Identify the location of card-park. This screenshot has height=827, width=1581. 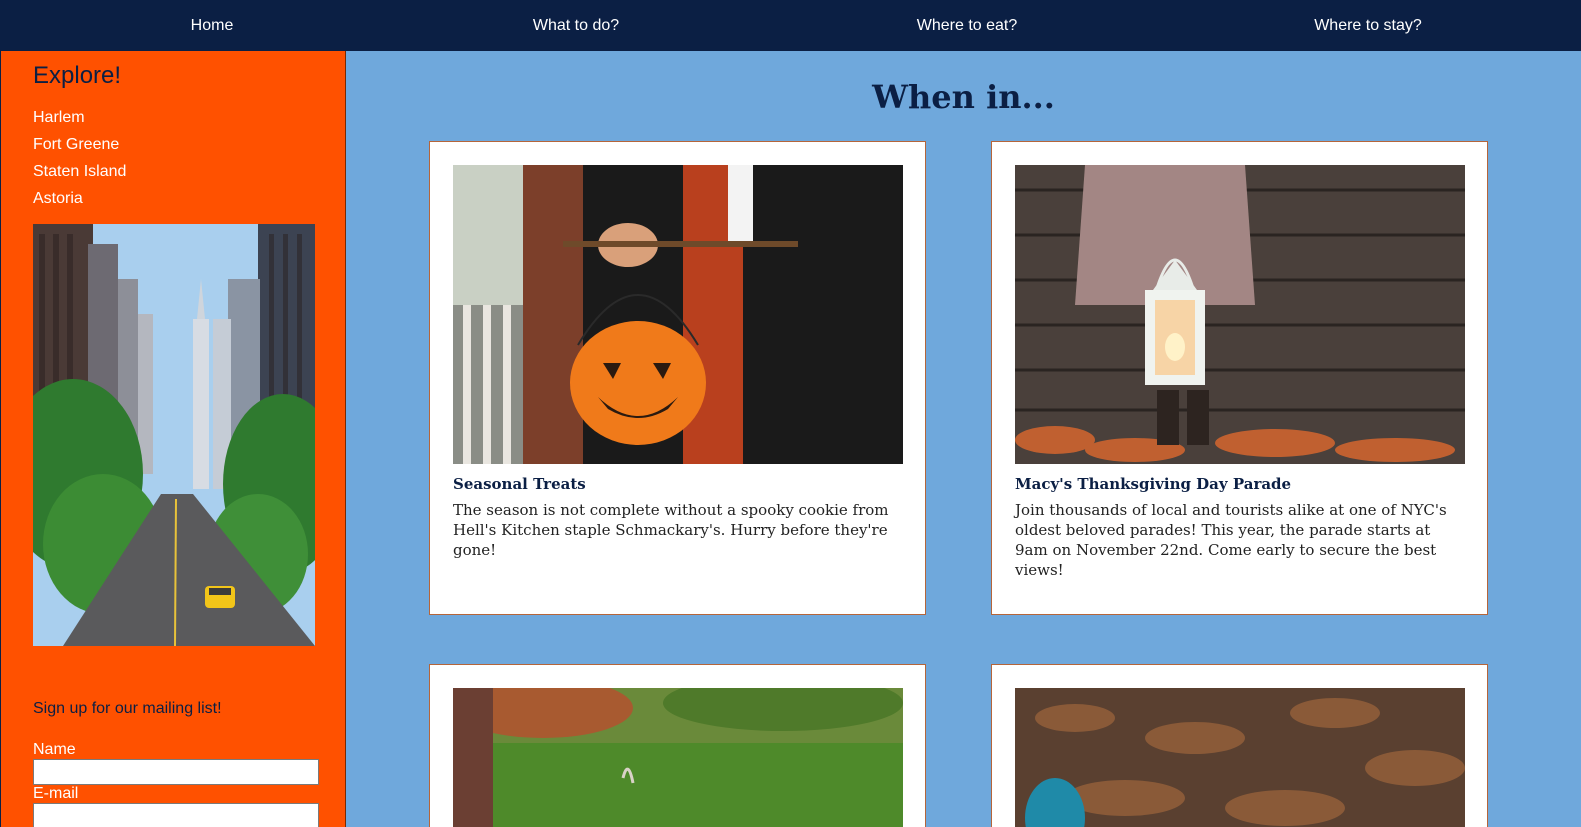
(677, 745).